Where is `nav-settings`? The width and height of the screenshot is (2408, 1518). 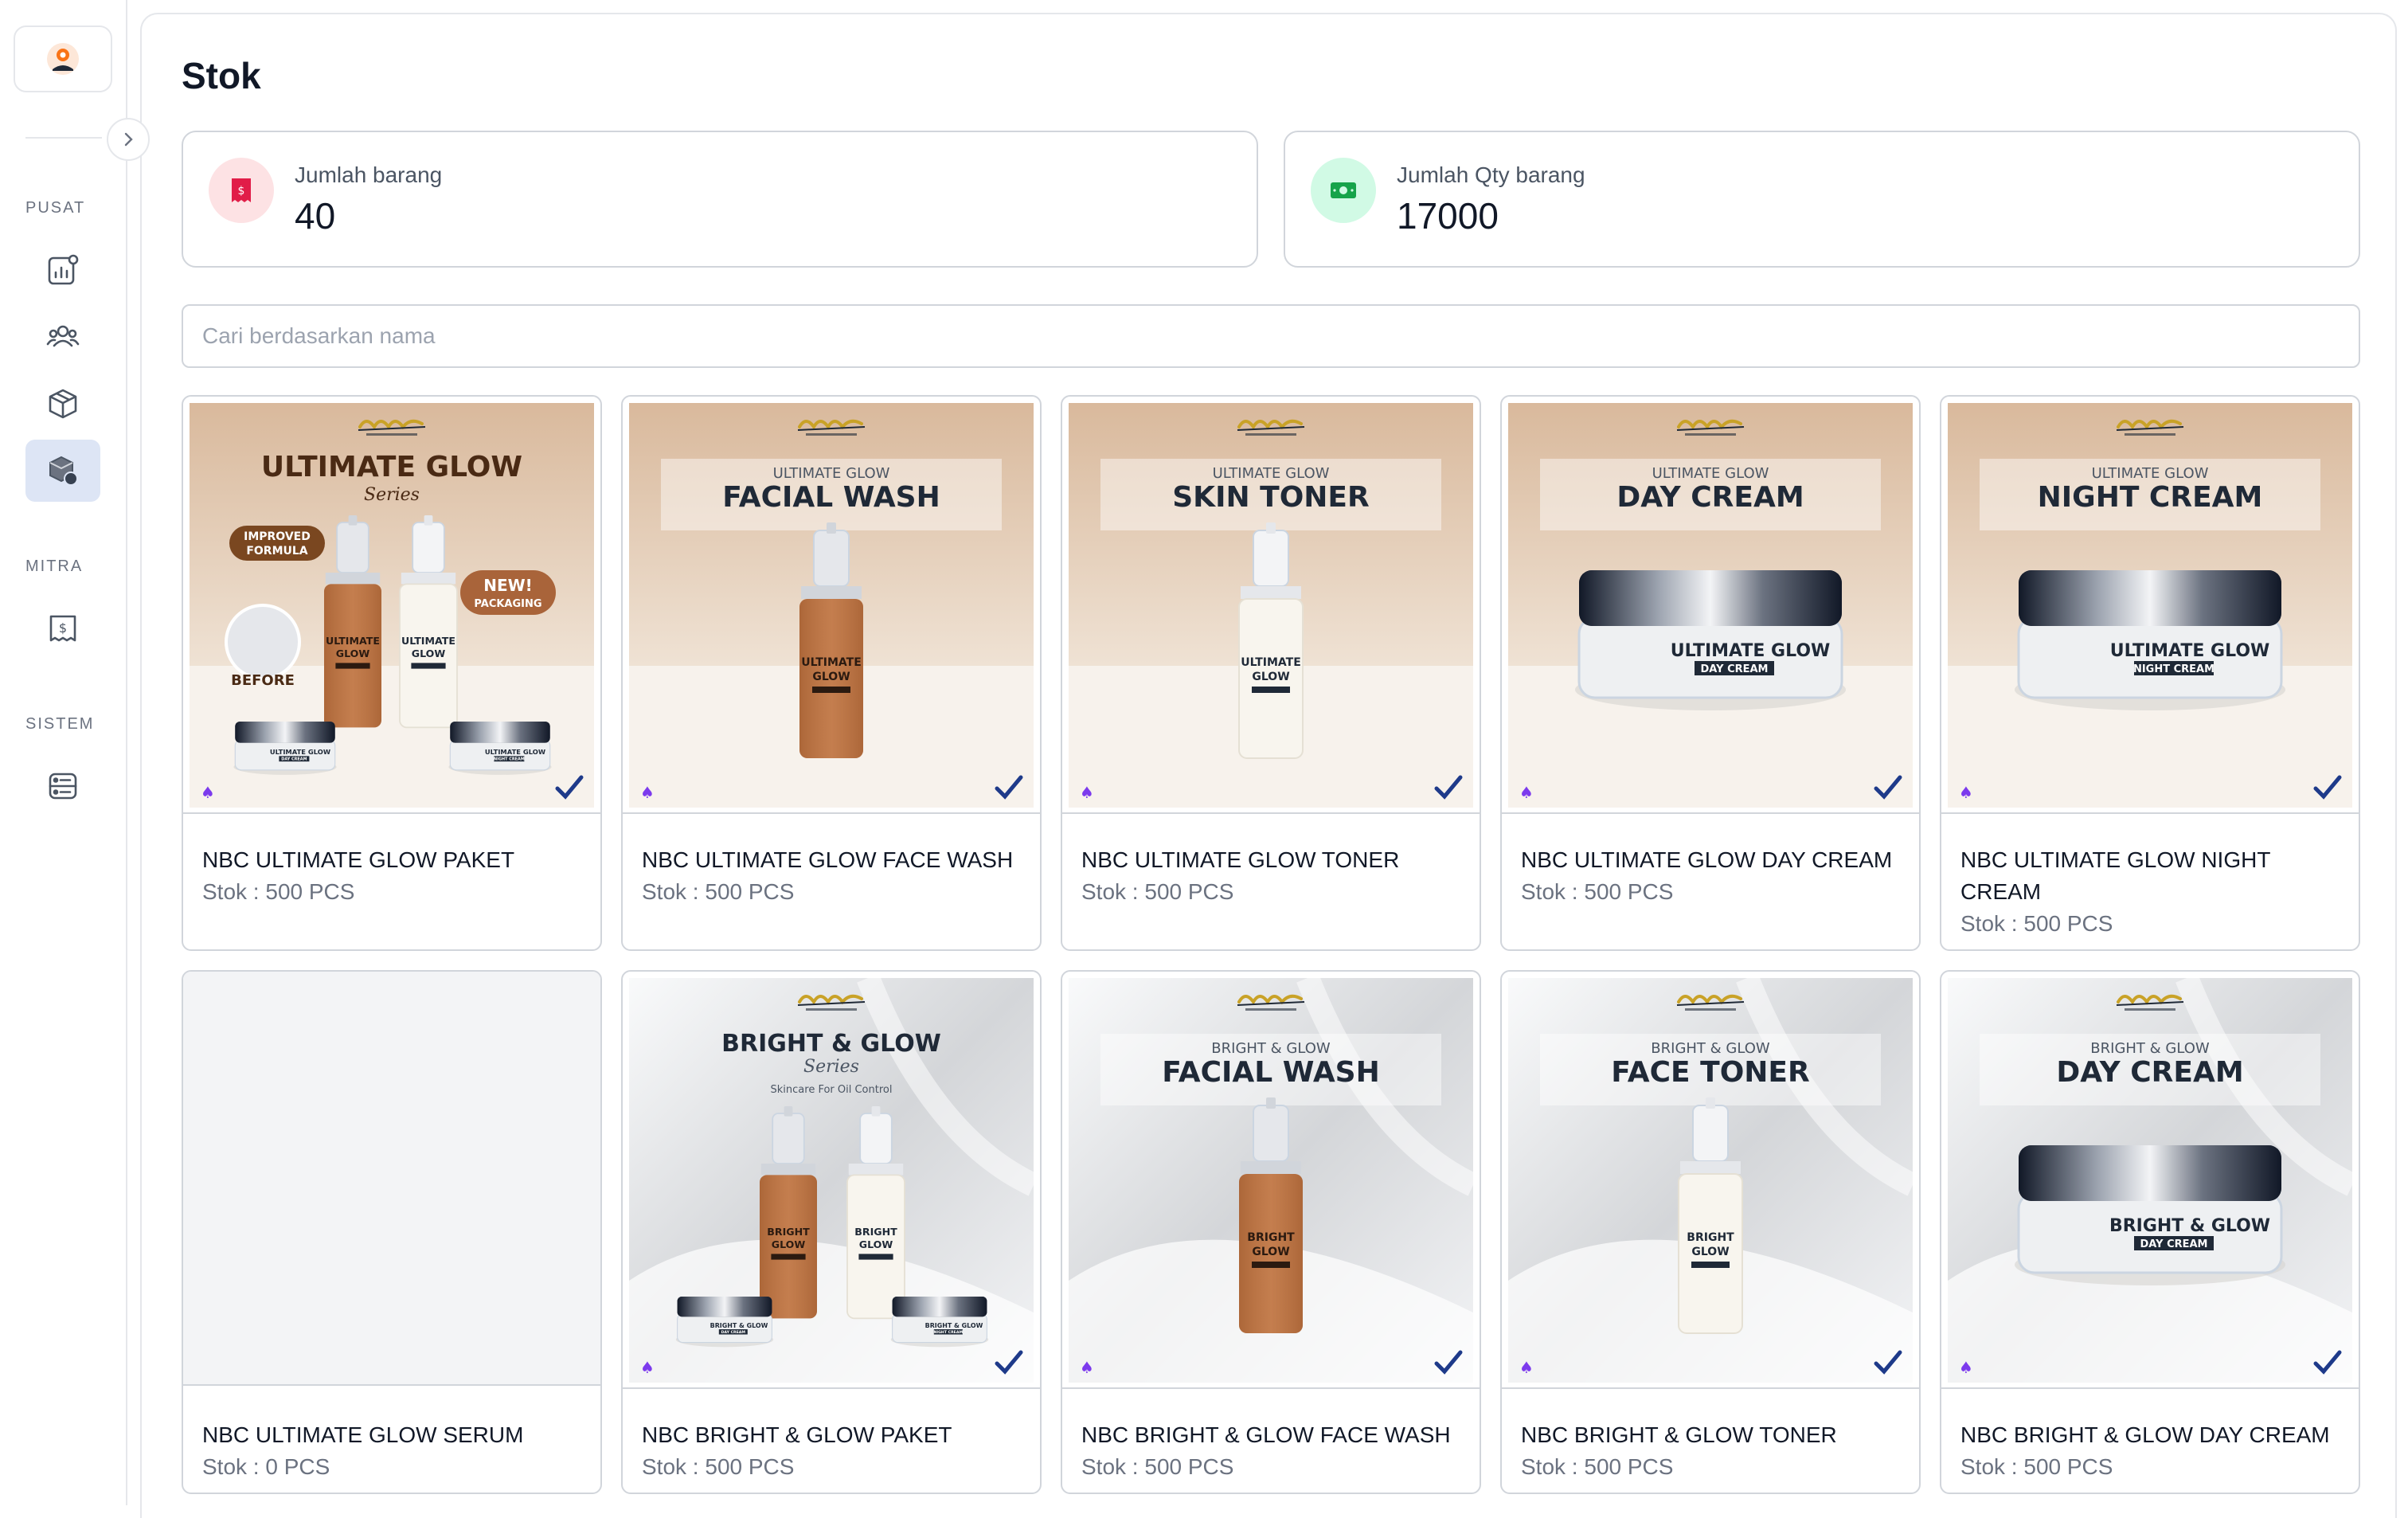 nav-settings is located at coordinates (62, 786).